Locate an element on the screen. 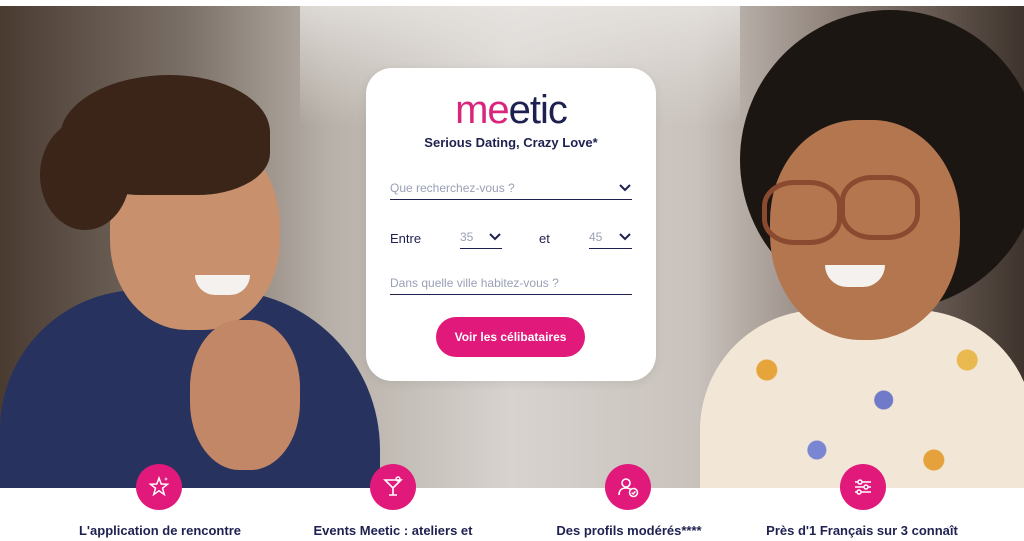  between-label: Entre is located at coordinates (406, 238).